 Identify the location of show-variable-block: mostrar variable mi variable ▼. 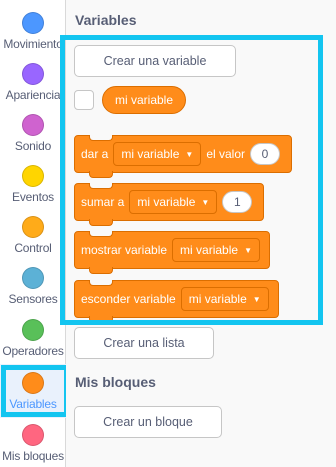
(172, 252).